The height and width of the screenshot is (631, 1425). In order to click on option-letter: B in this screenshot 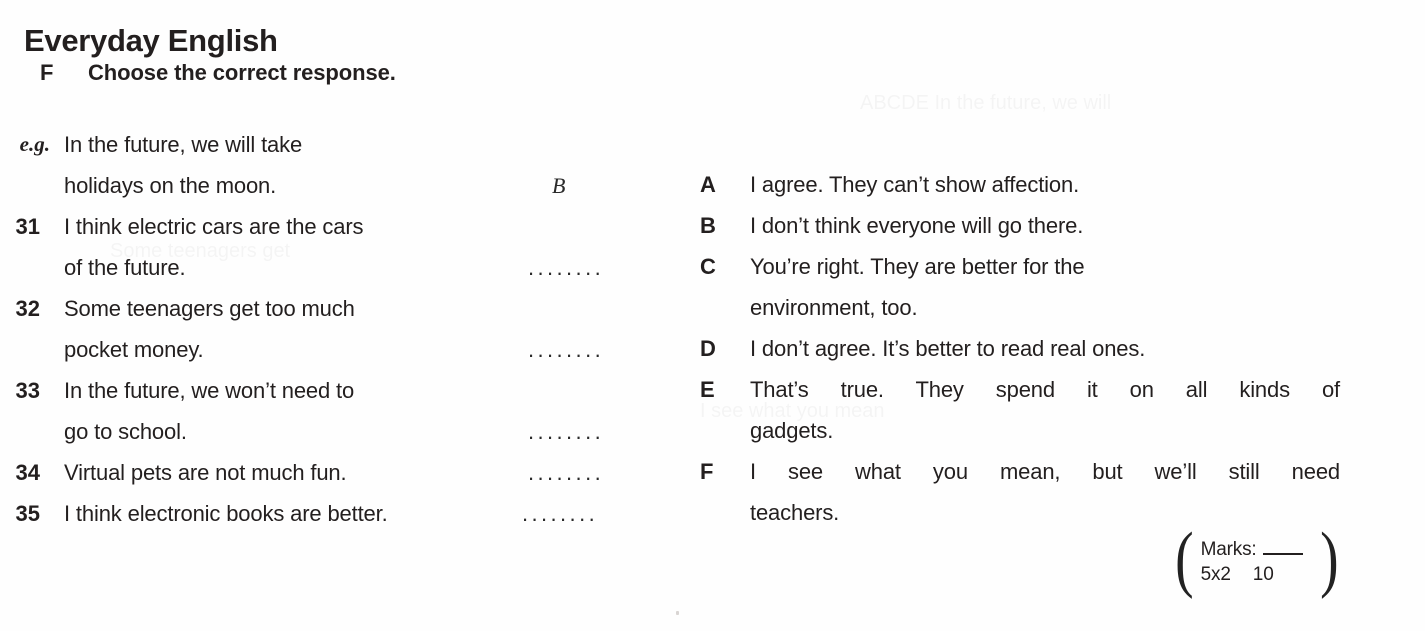, I will do `click(708, 225)`.